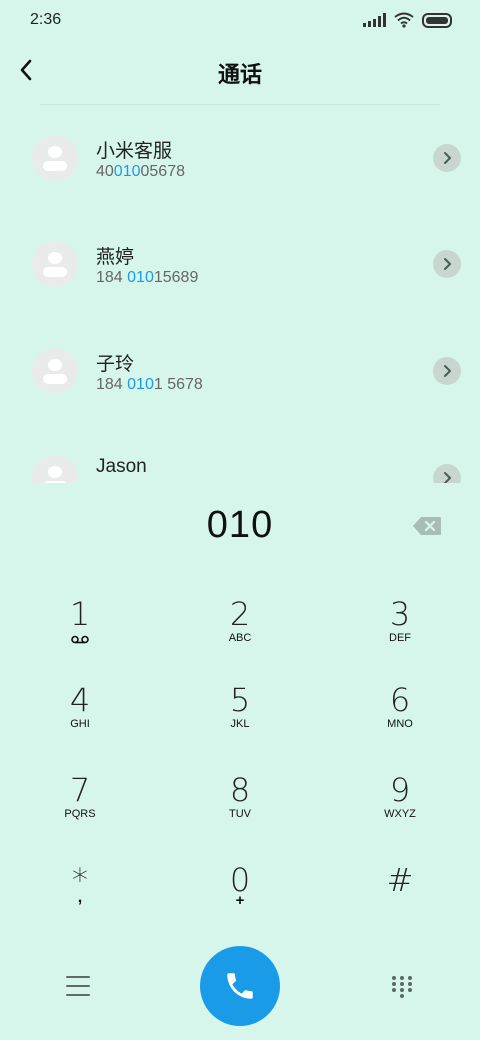 The height and width of the screenshot is (1040, 480). What do you see at coordinates (240, 900) in the screenshot?
I see `key-letters: +` at bounding box center [240, 900].